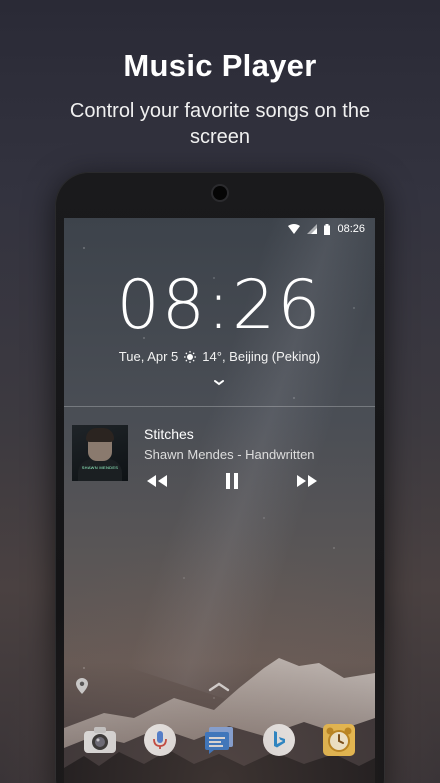 This screenshot has height=783, width=440. I want to click on front-camera, so click(220, 193).